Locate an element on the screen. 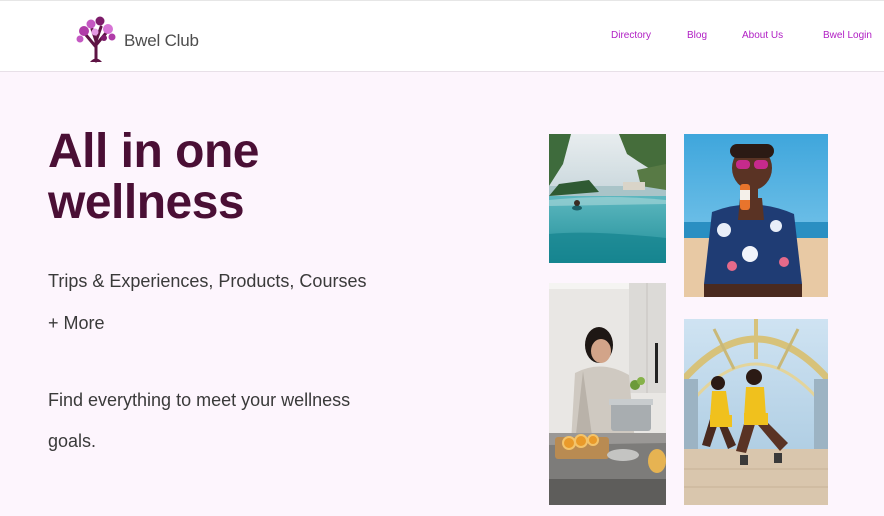  hero-tagline-line-2: goals. is located at coordinates (72, 441).